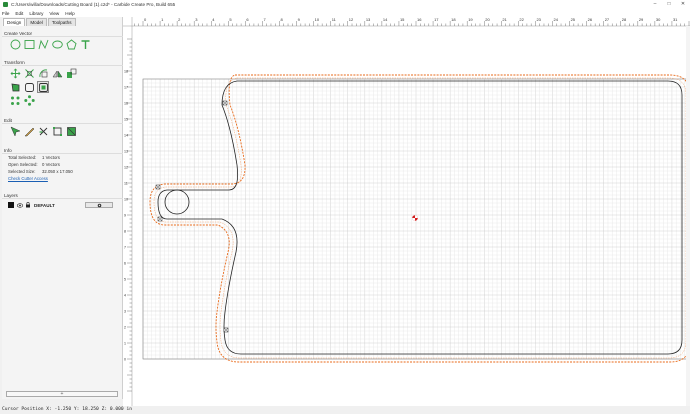 The height and width of the screenshot is (414, 690). What do you see at coordinates (385, 19) in the screenshot?
I see `ruler-label-top: 14` at bounding box center [385, 19].